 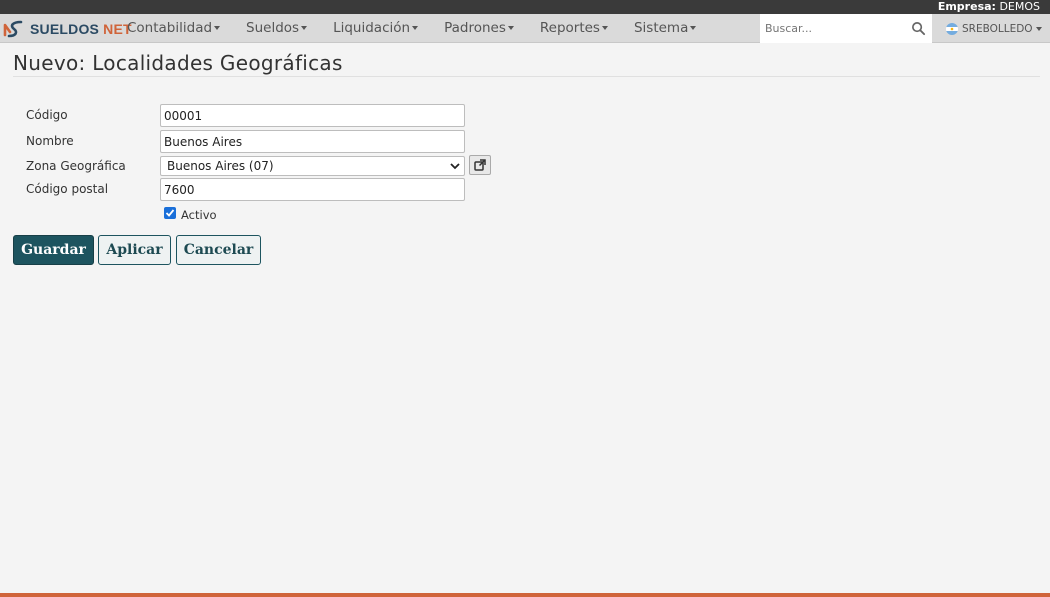 I want to click on logo-icon, so click(x=13, y=28).